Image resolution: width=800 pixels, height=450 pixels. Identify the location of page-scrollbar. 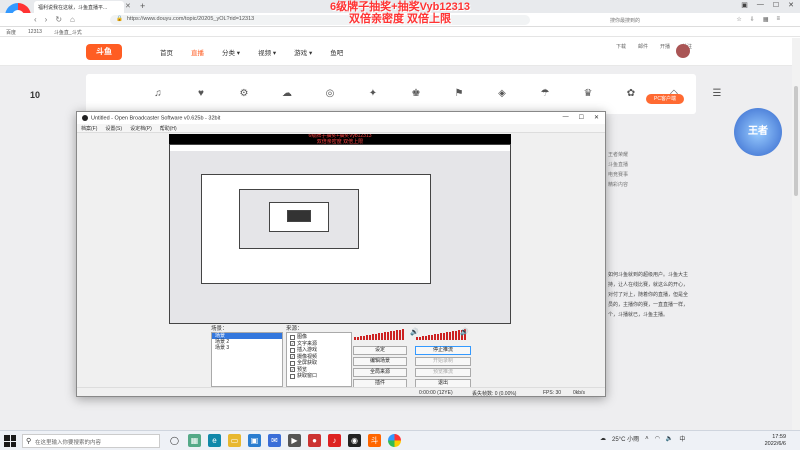
(796, 234).